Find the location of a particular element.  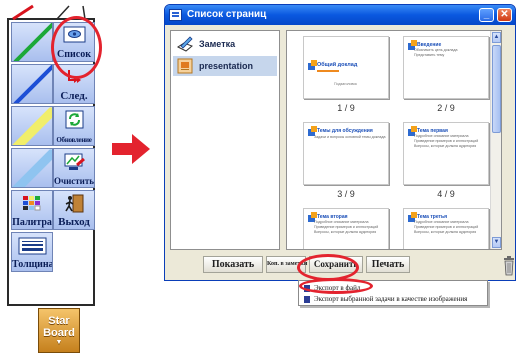

pen-yellow-tool is located at coordinates (32, 126).